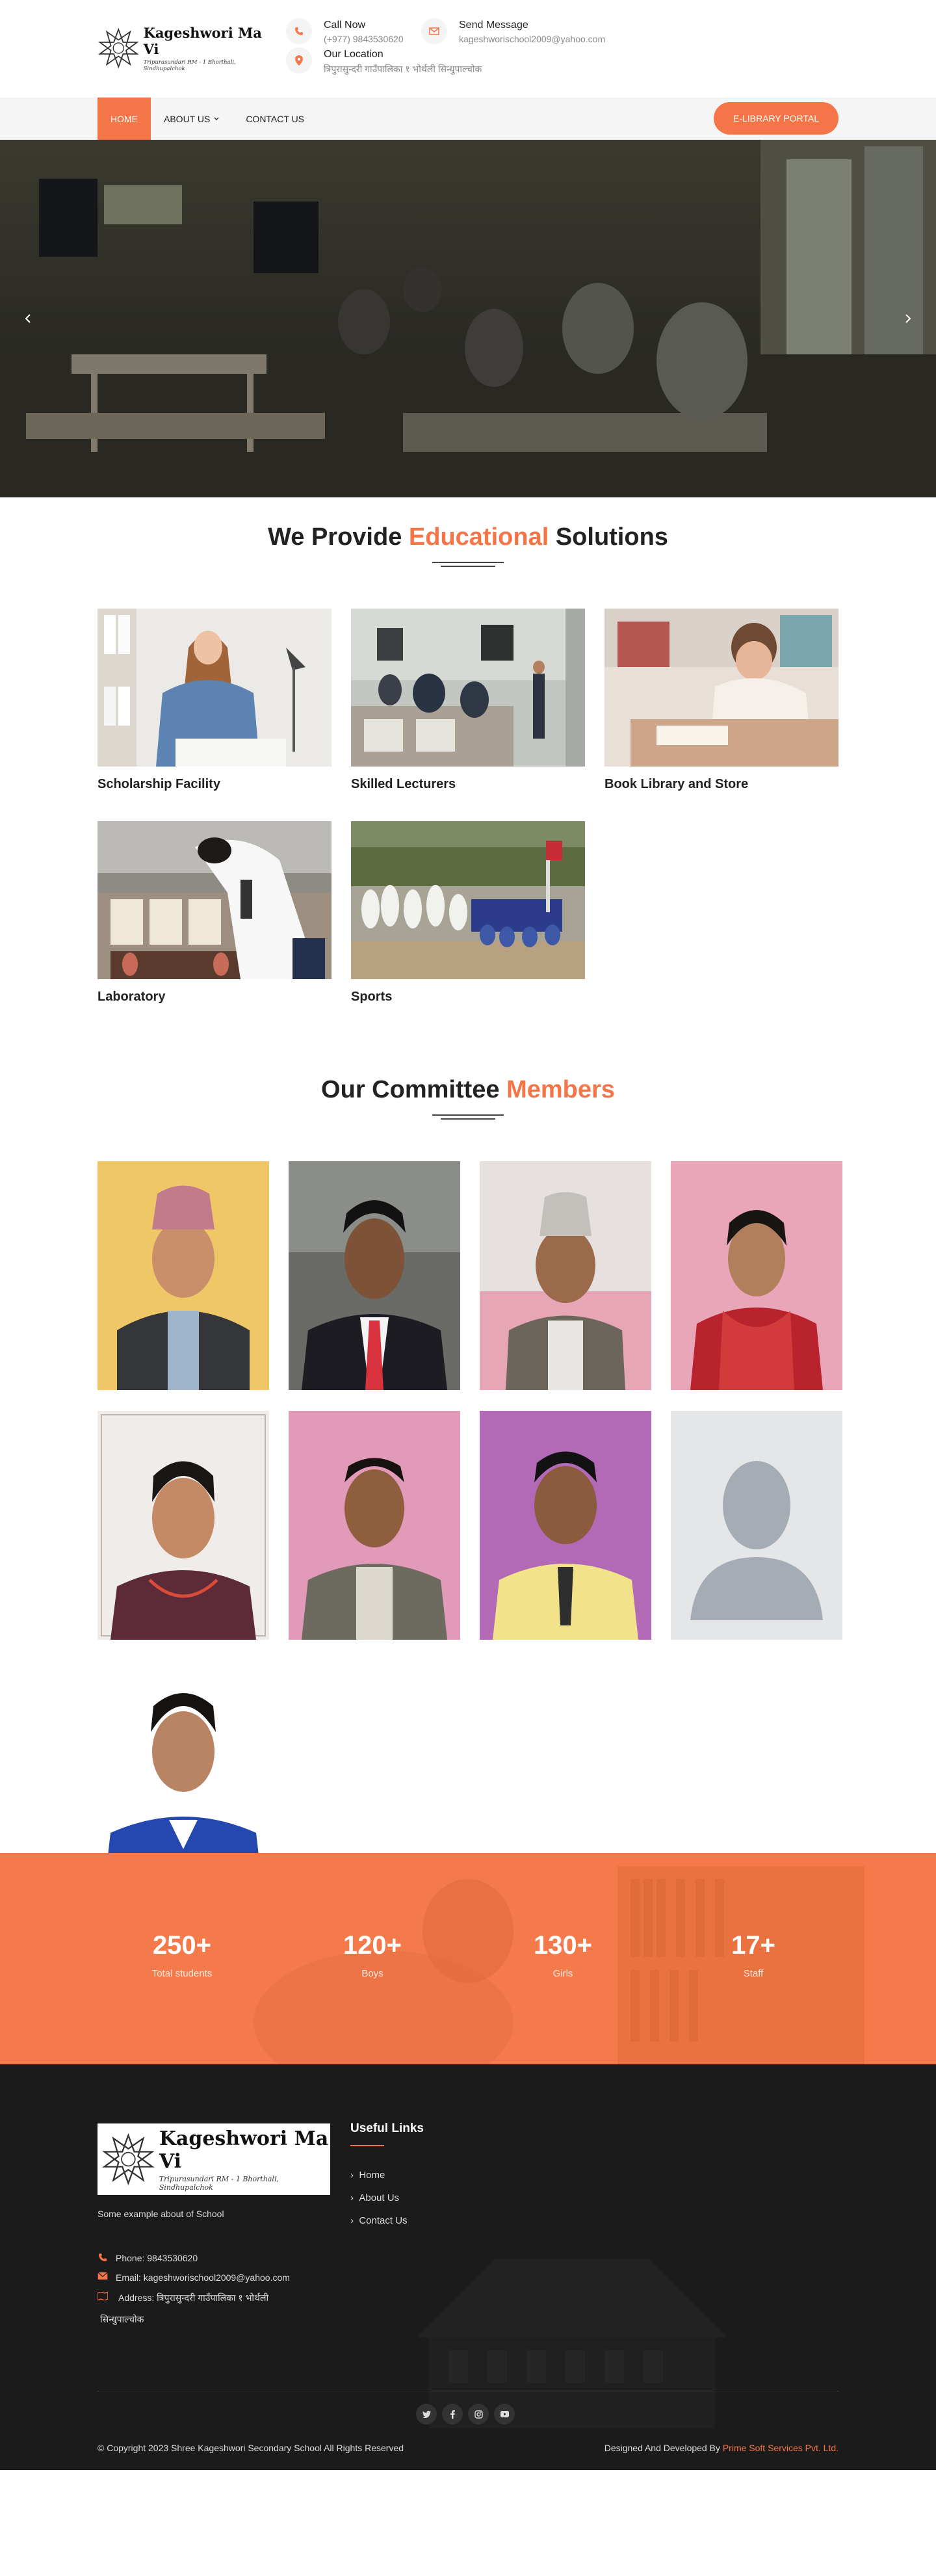 The image size is (936, 2576). What do you see at coordinates (427, 2414) in the screenshot?
I see `twitter-icon` at bounding box center [427, 2414].